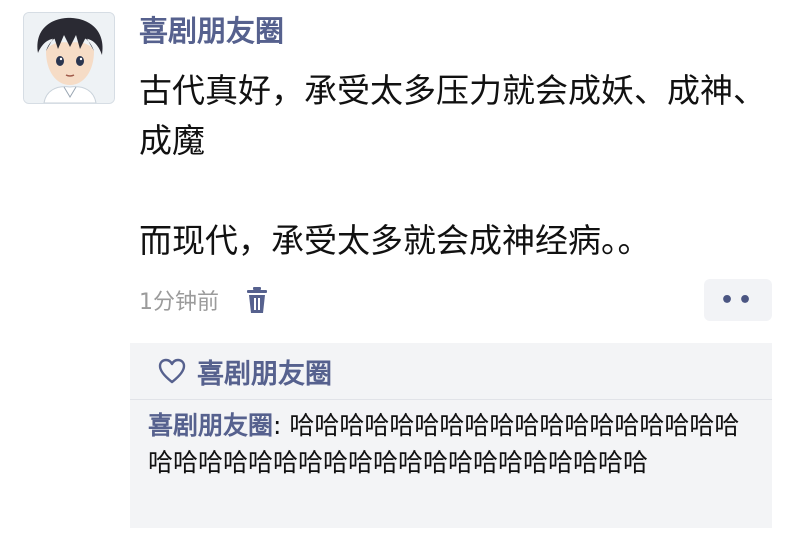 The width and height of the screenshot is (800, 535). What do you see at coordinates (172, 371) in the screenshot?
I see `heart-icon` at bounding box center [172, 371].